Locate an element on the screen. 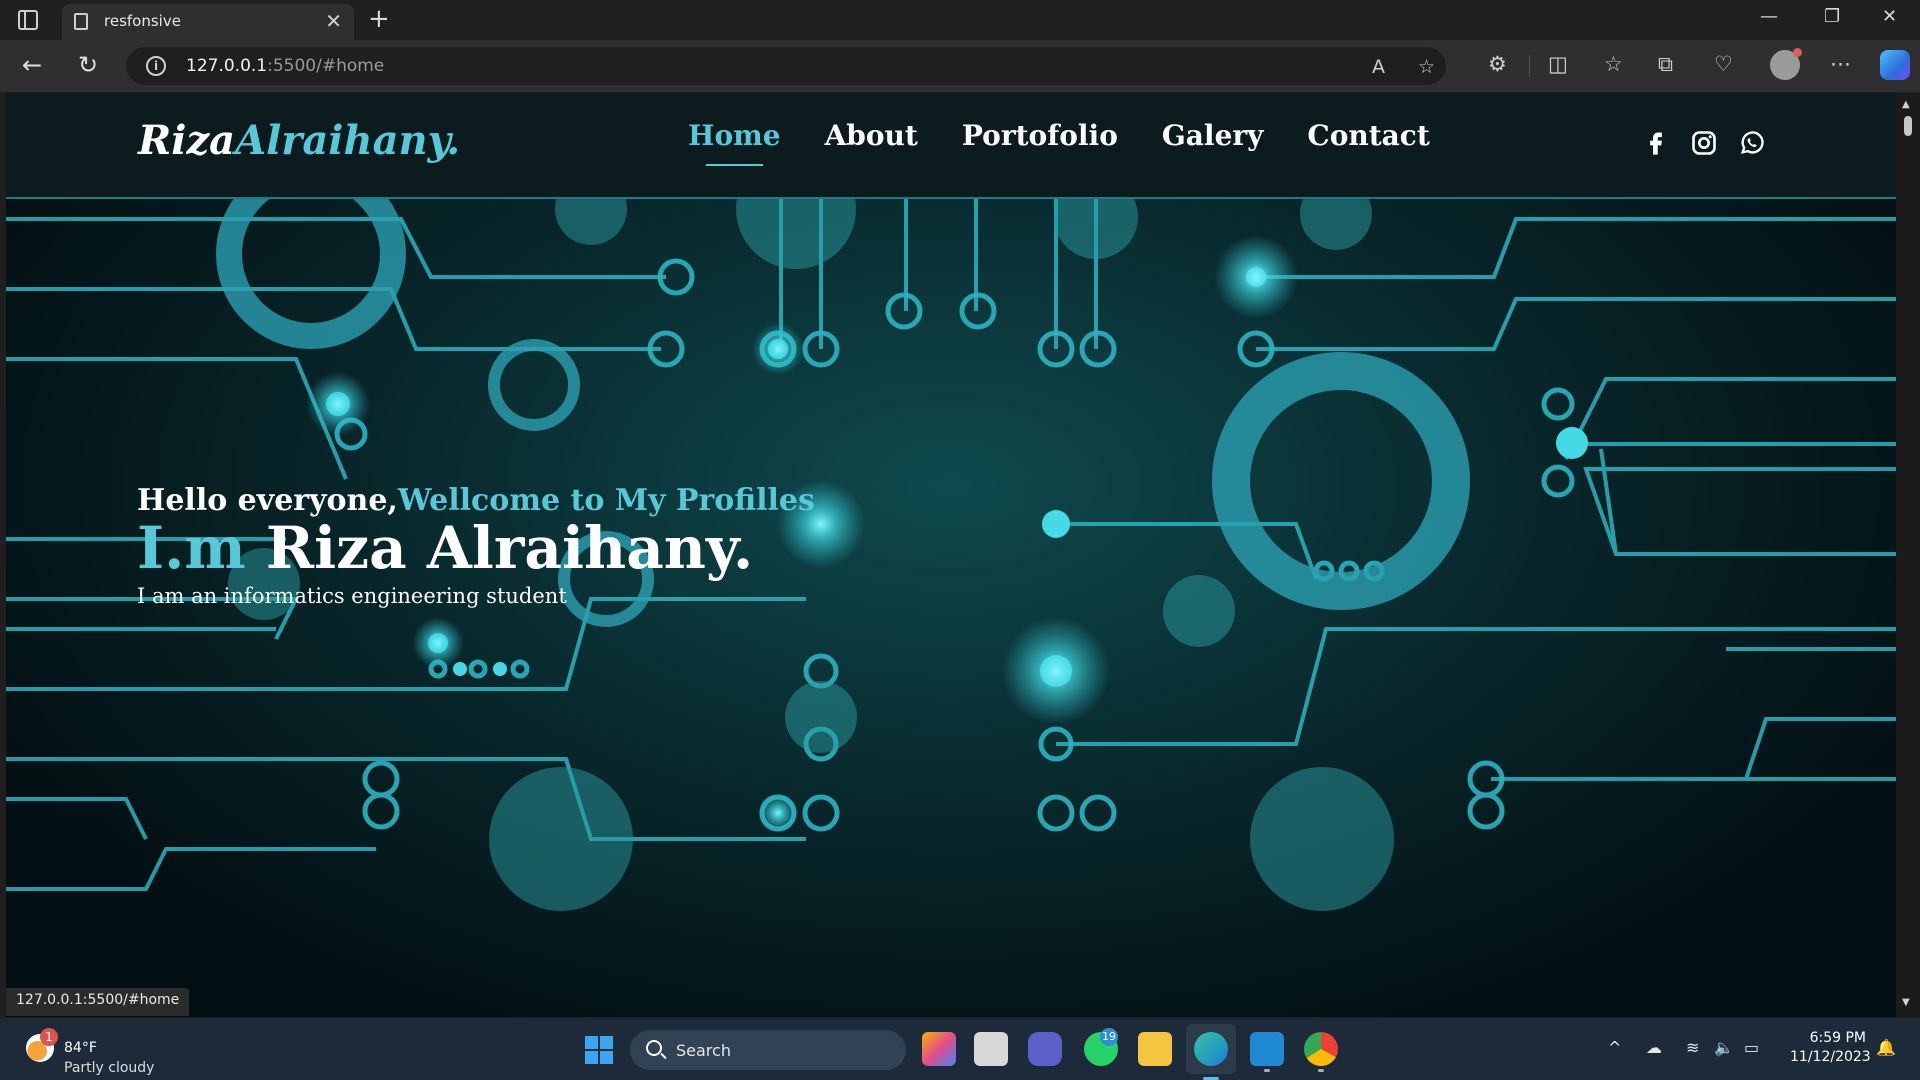  scroll-down-arrow-icon: ▼ is located at coordinates (1906, 1002).